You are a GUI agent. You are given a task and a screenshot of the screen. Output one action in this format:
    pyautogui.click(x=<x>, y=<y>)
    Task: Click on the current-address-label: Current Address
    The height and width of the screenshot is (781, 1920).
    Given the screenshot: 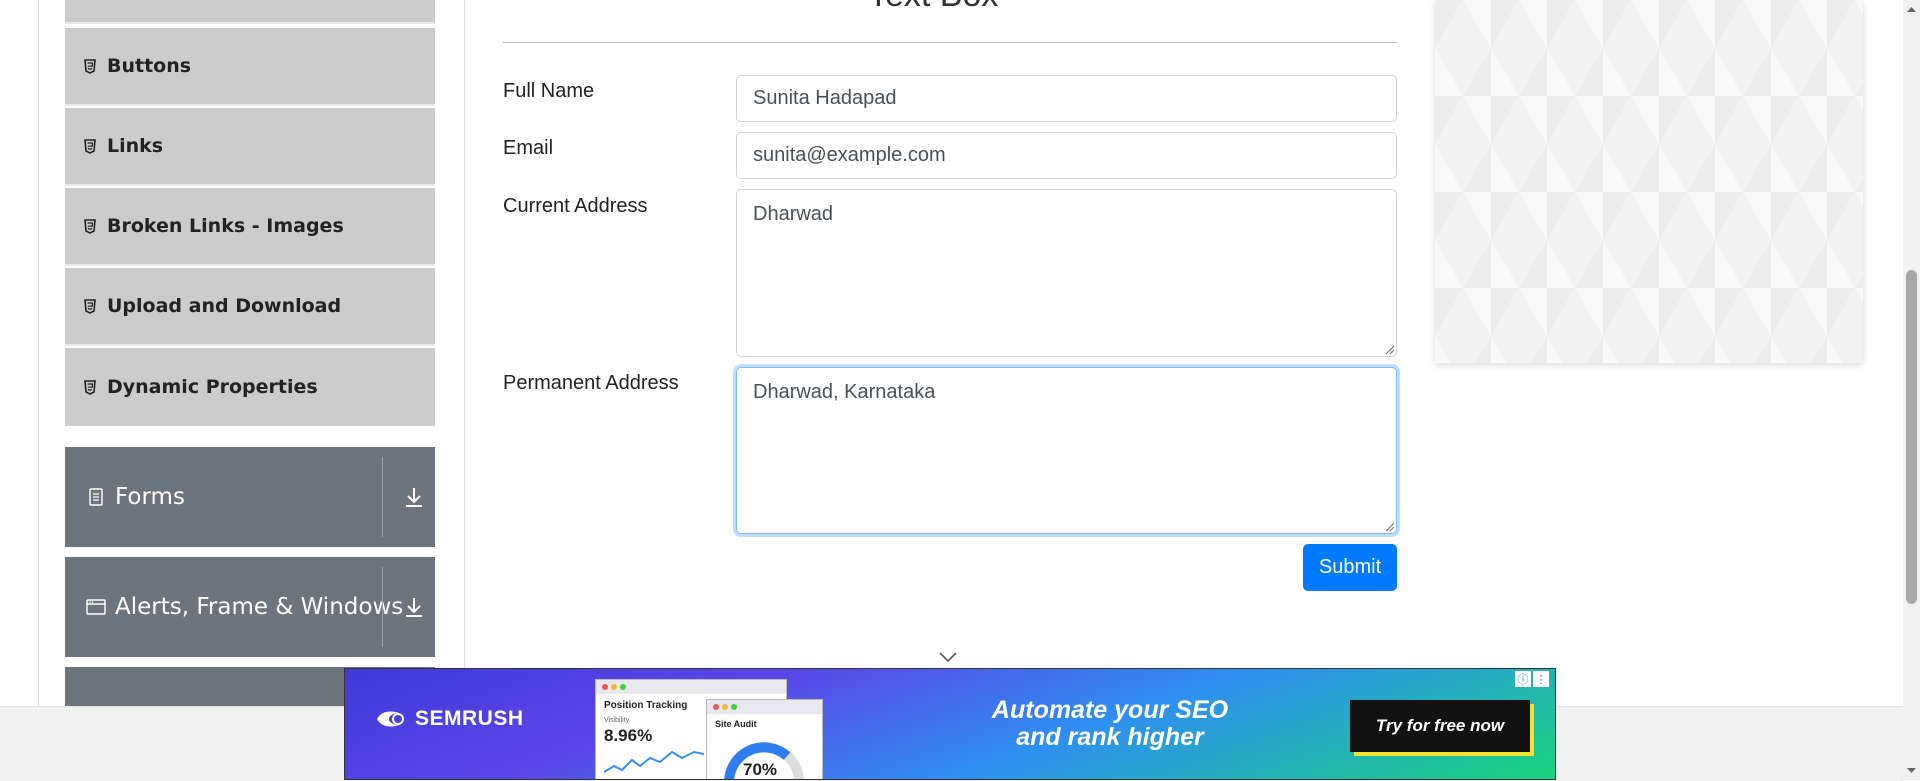 What is the action you would take?
    pyautogui.click(x=575, y=206)
    